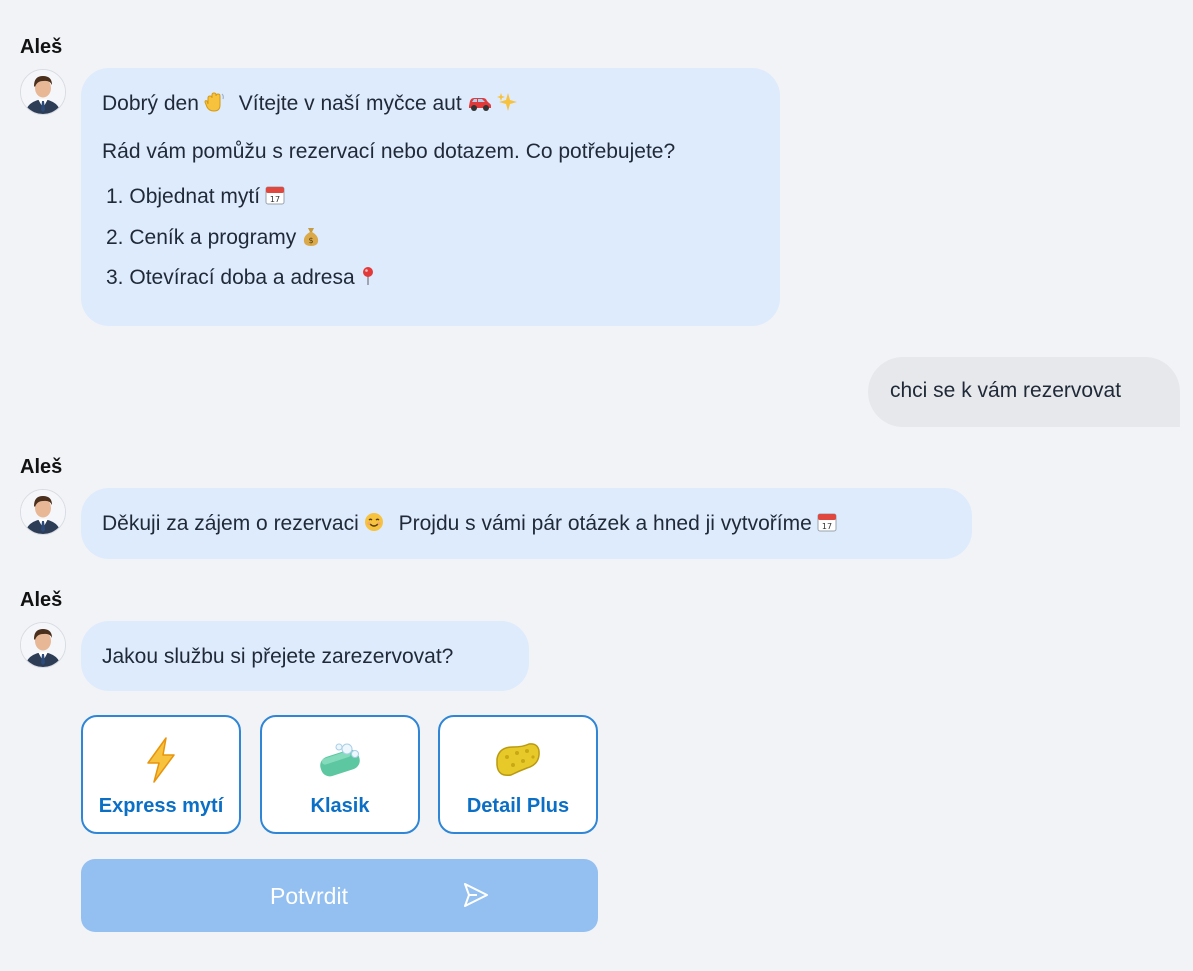 This screenshot has height=971, width=1193. I want to click on sparkles-icon, so click(507, 105).